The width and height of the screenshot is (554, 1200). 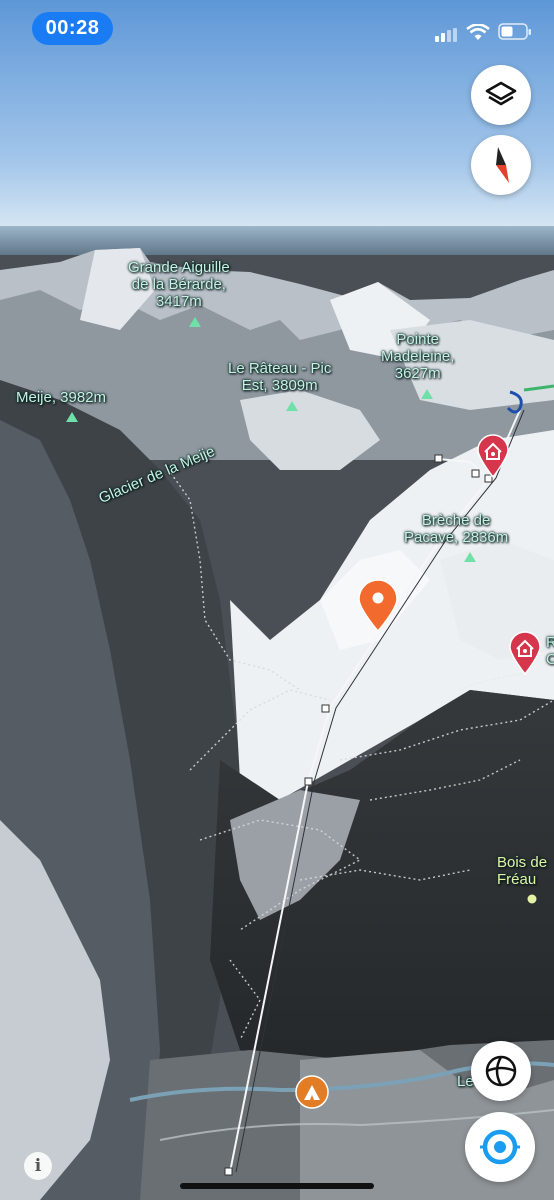 What do you see at coordinates (550, 651) in the screenshot?
I see `label-refuge-partial: R C` at bounding box center [550, 651].